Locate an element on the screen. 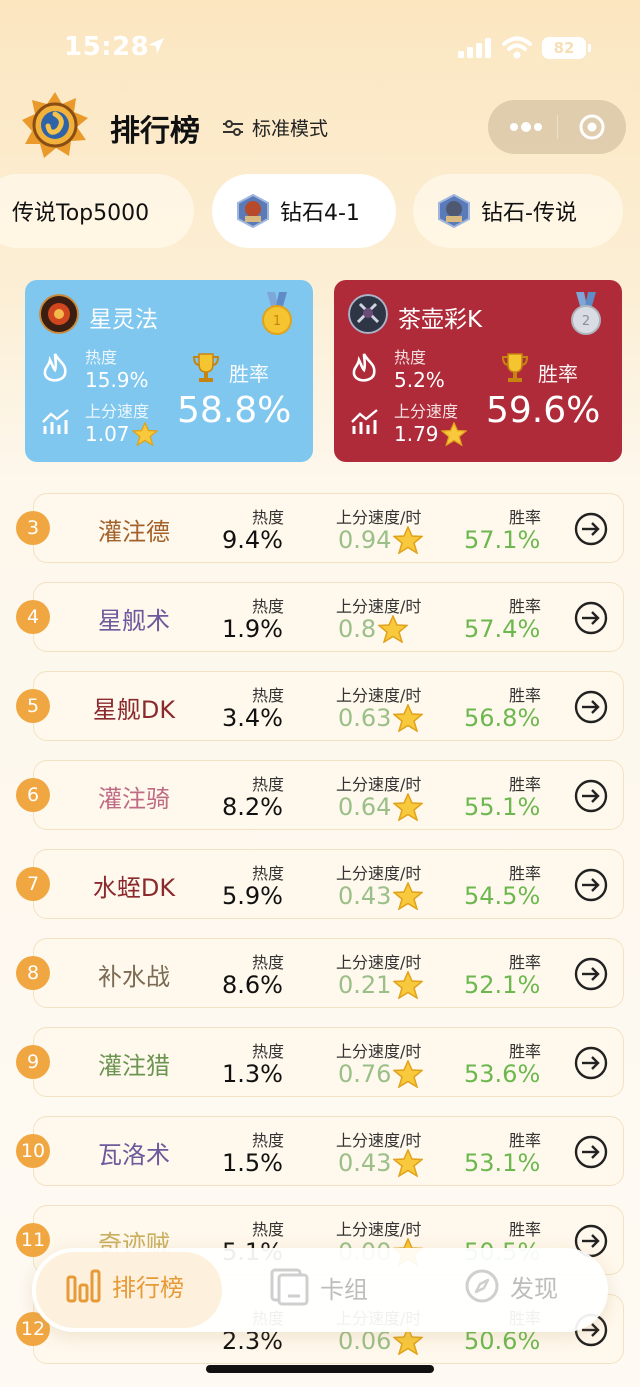 This screenshot has width=640, height=1387. deck-name: 茶壶彩K is located at coordinates (440, 320).